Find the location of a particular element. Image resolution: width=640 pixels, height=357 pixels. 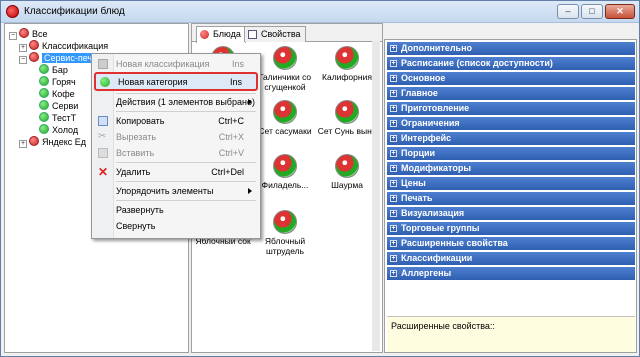

menu-new-classification: Новая классификация Ins is located at coordinates (176, 64).